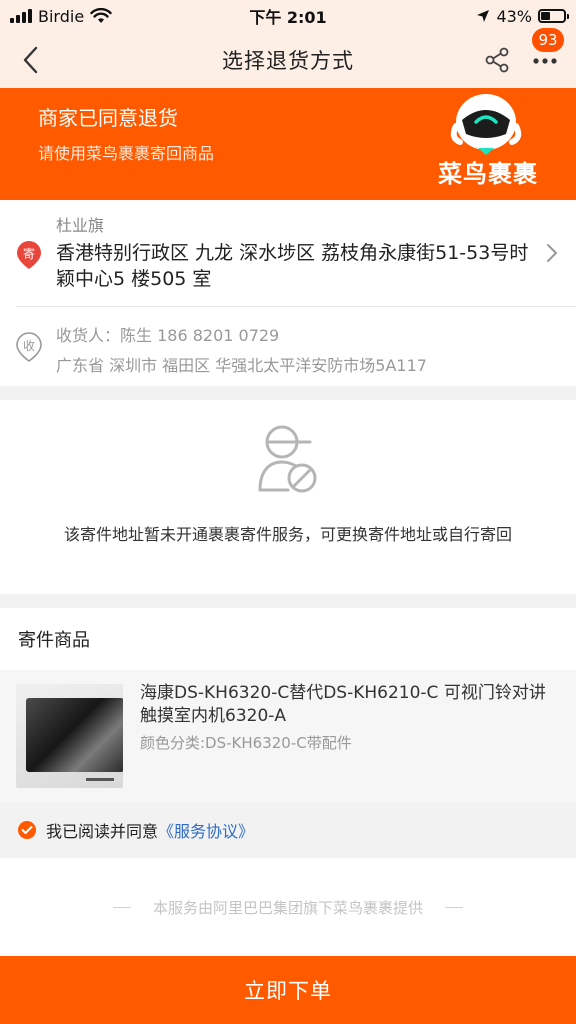 Image resolution: width=576 pixels, height=1024 pixels. I want to click on location-arrow-icon, so click(483, 16).